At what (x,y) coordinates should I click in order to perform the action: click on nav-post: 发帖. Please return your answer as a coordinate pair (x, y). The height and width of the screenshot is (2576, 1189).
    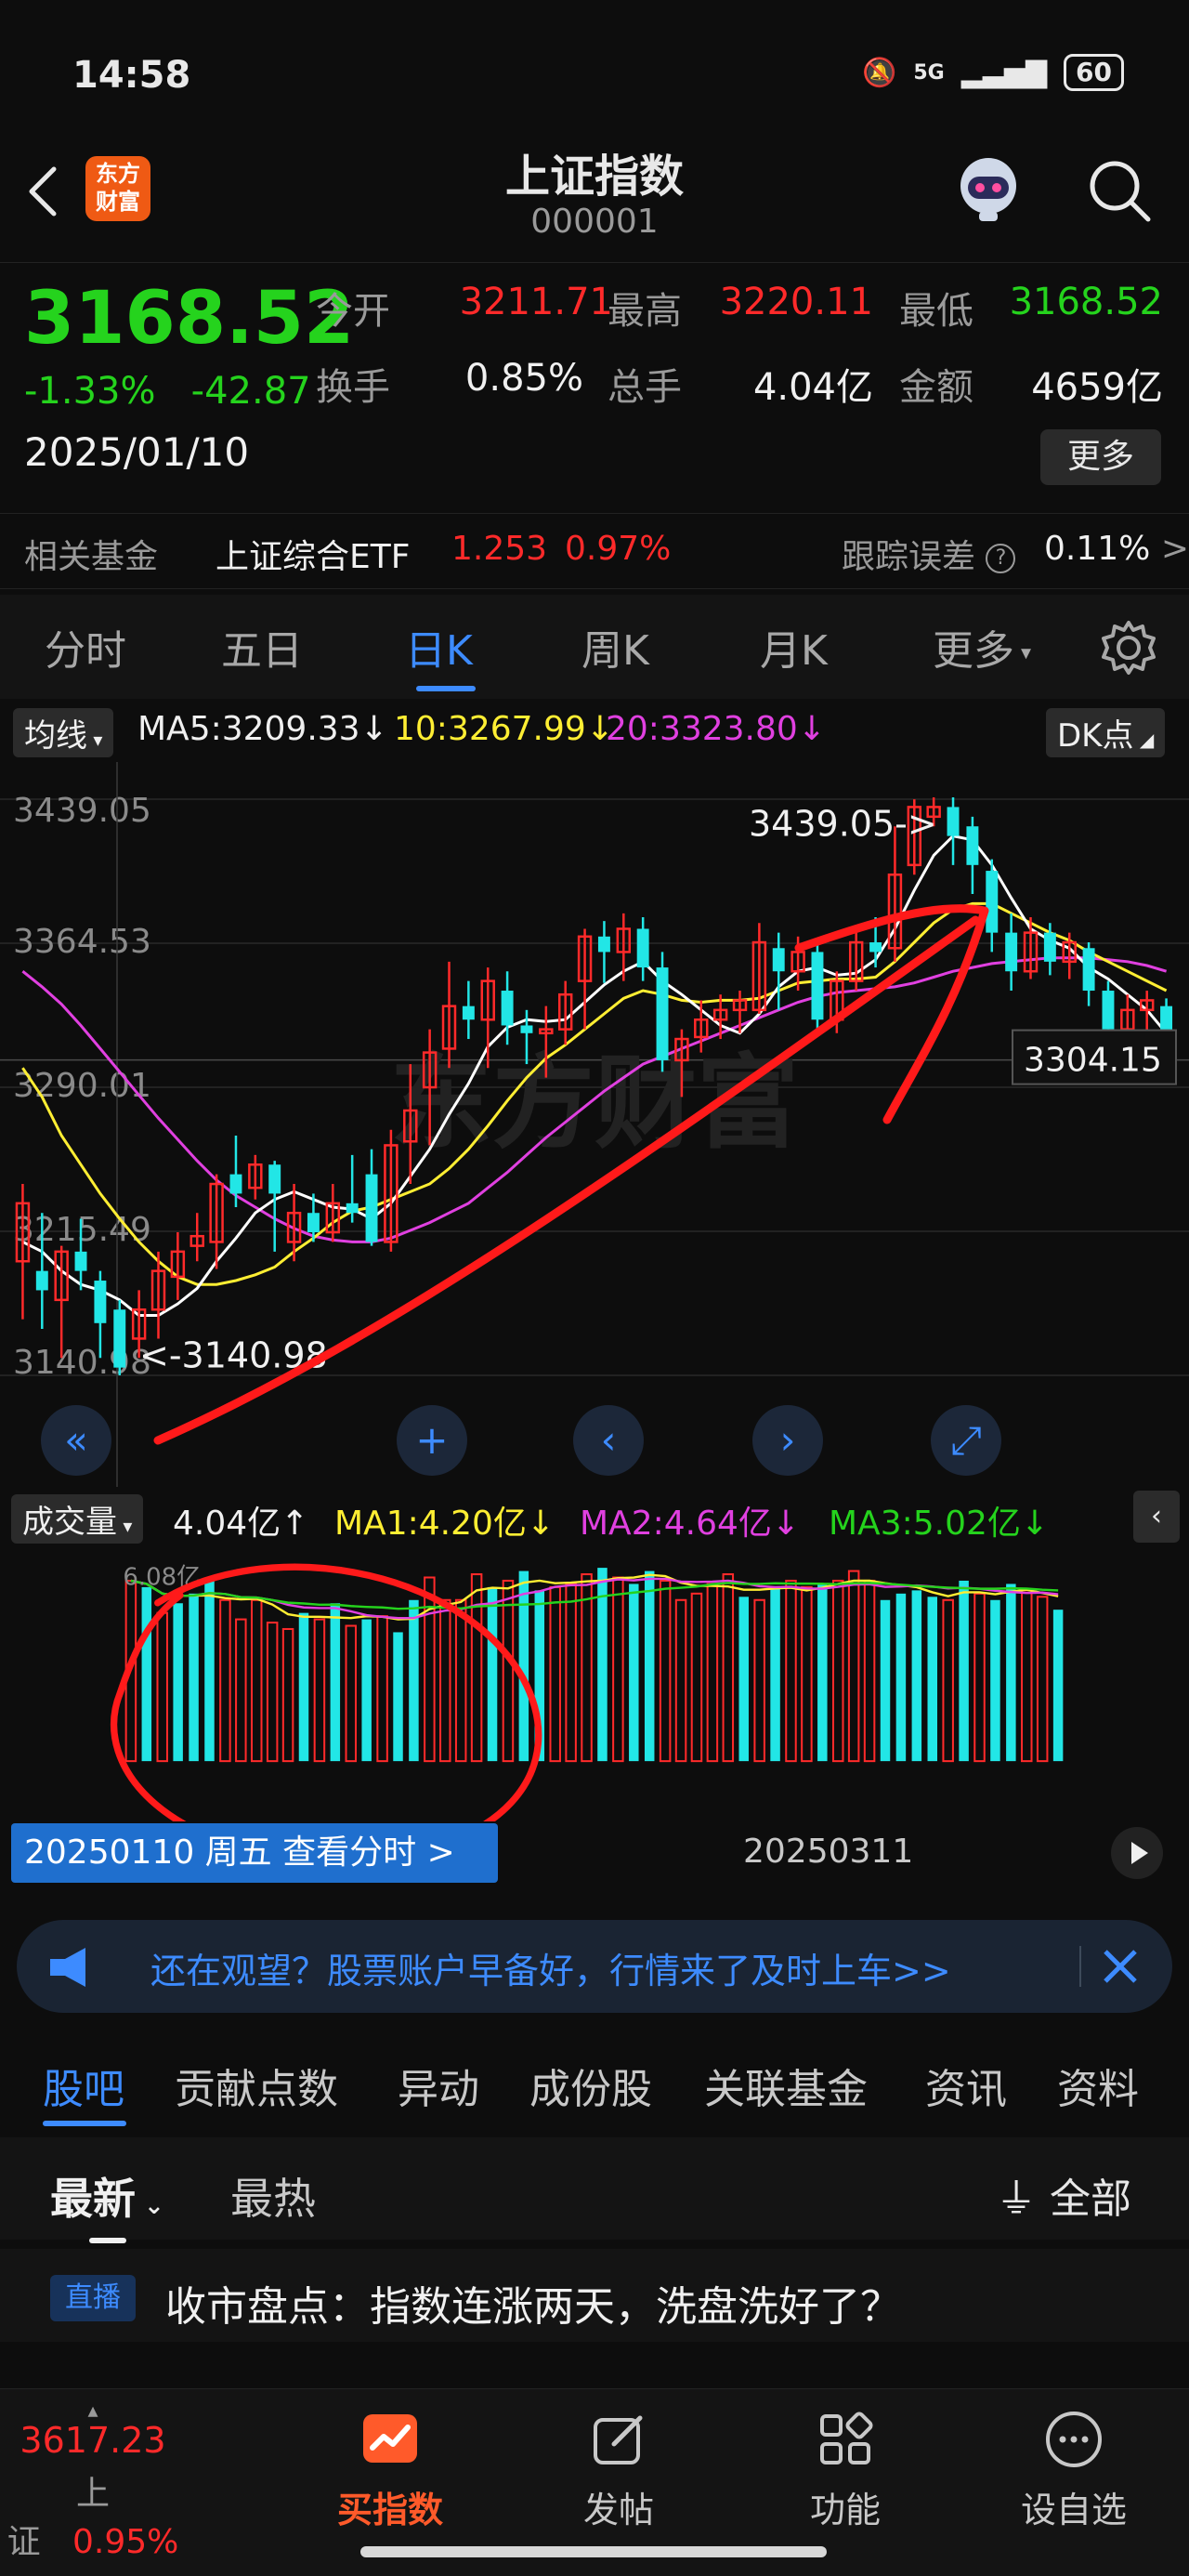
    Looking at the image, I should click on (619, 2469).